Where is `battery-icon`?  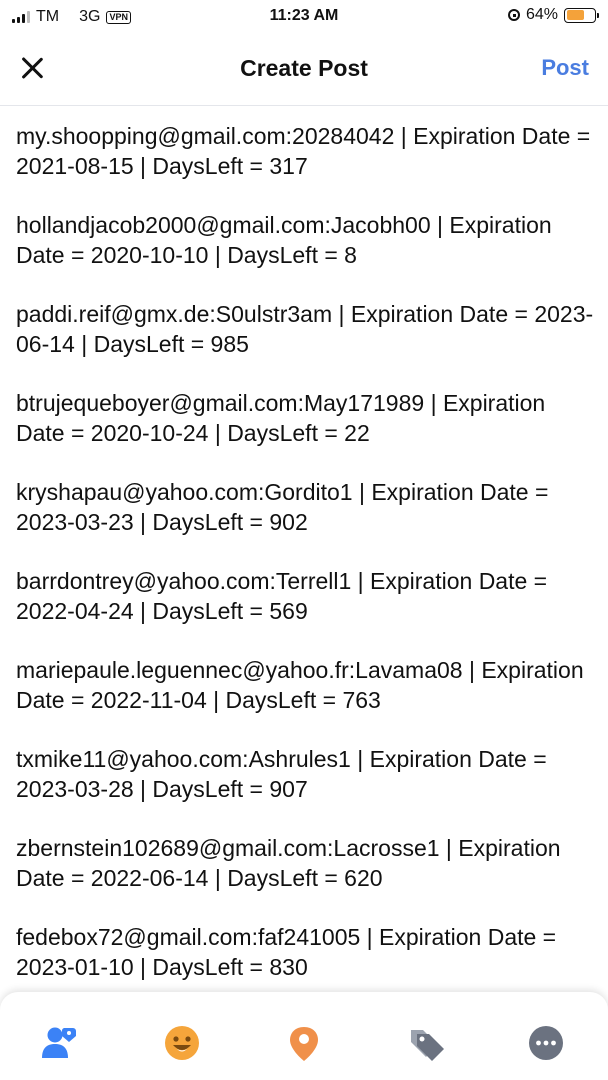 battery-icon is located at coordinates (581, 15).